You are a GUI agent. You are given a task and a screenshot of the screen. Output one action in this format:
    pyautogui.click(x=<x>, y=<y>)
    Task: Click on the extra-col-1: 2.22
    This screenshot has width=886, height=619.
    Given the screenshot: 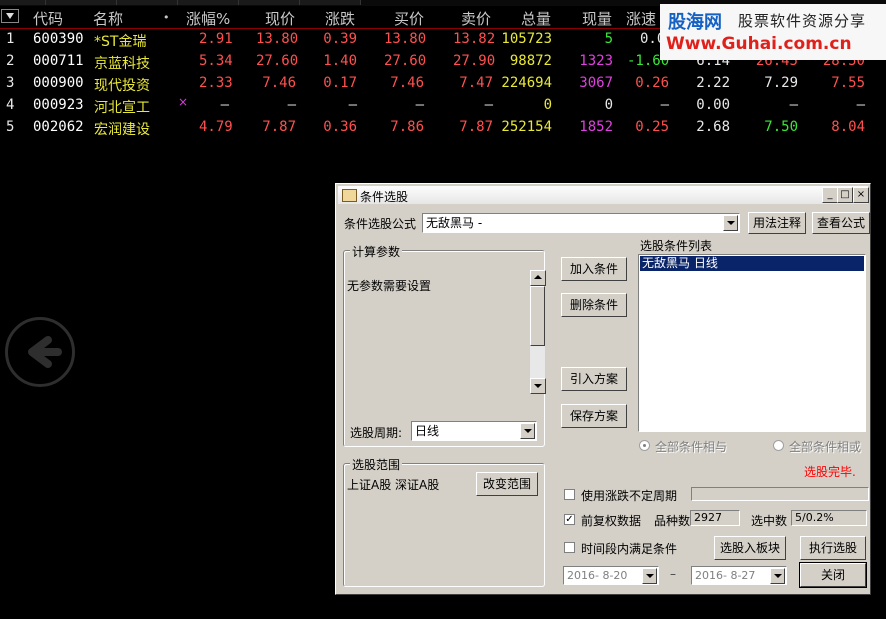 What is the action you would take?
    pyautogui.click(x=713, y=83)
    